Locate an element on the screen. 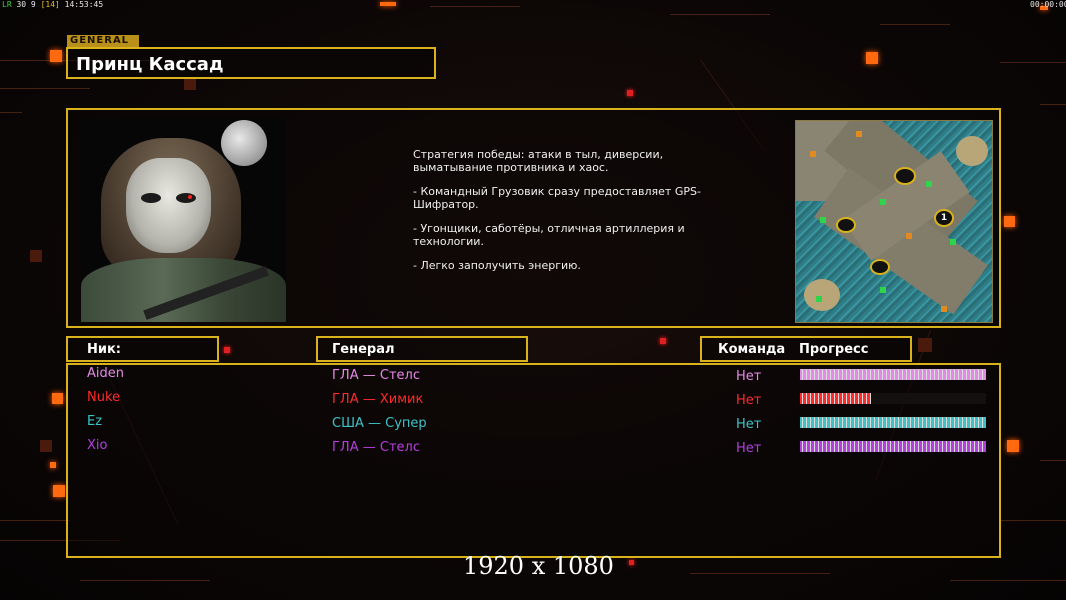 The image size is (1066, 600). mask is located at coordinates (168, 205).